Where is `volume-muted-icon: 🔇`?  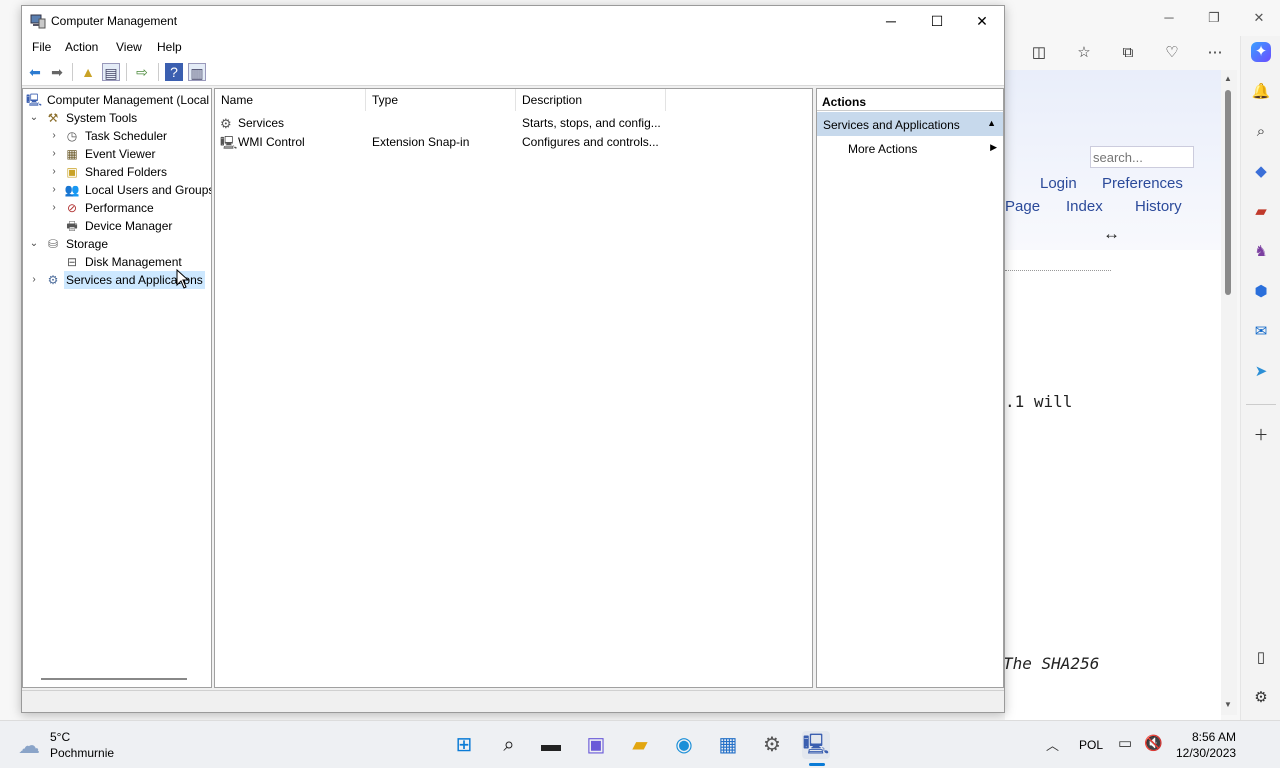 volume-muted-icon: 🔇 is located at coordinates (1153, 743).